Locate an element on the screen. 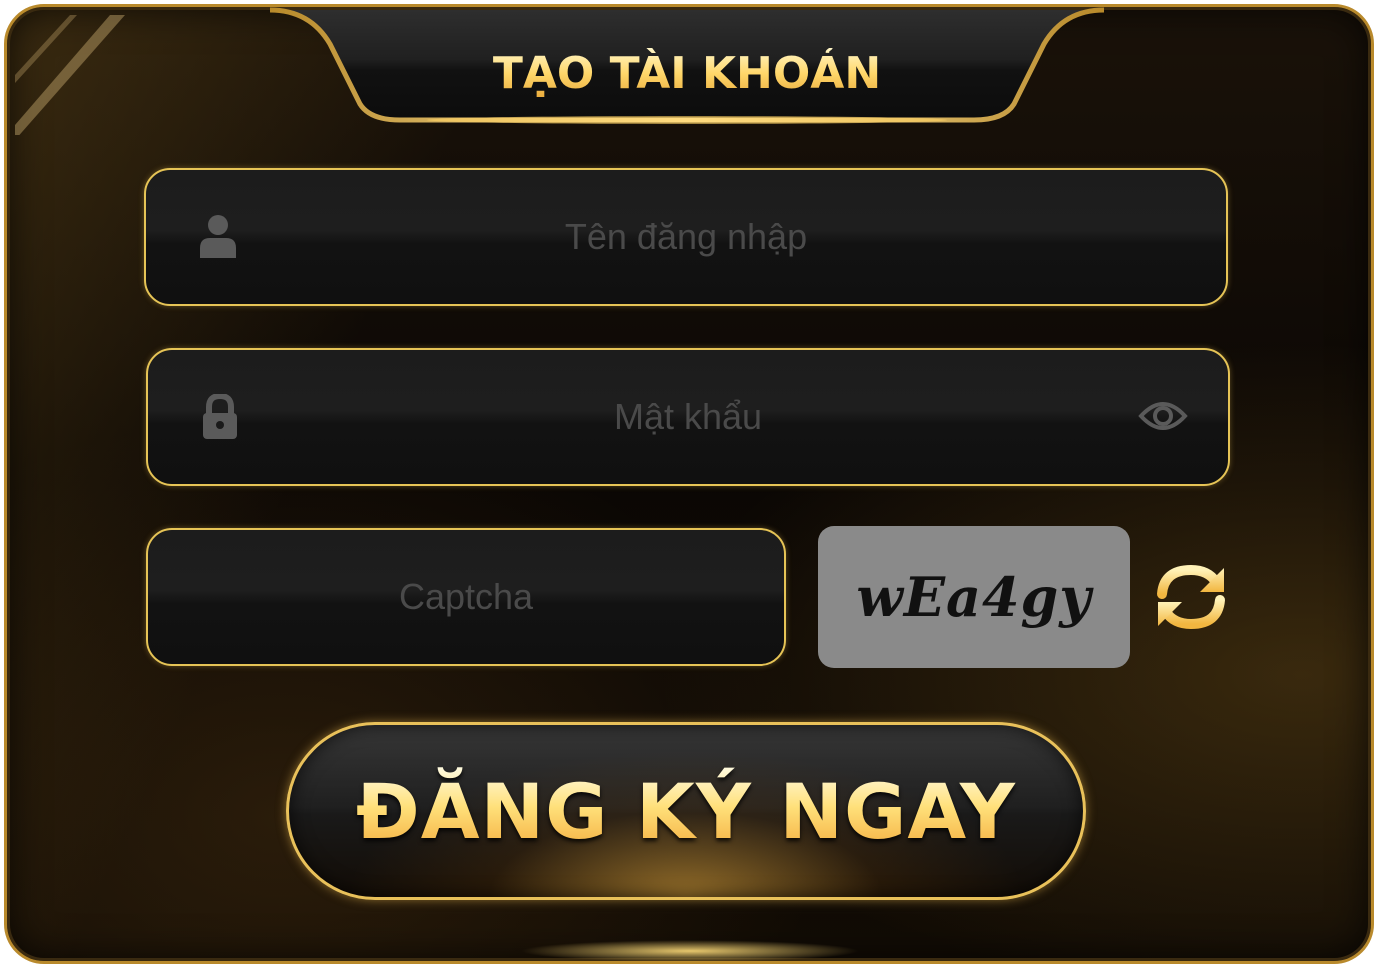  password-input is located at coordinates (688, 417).